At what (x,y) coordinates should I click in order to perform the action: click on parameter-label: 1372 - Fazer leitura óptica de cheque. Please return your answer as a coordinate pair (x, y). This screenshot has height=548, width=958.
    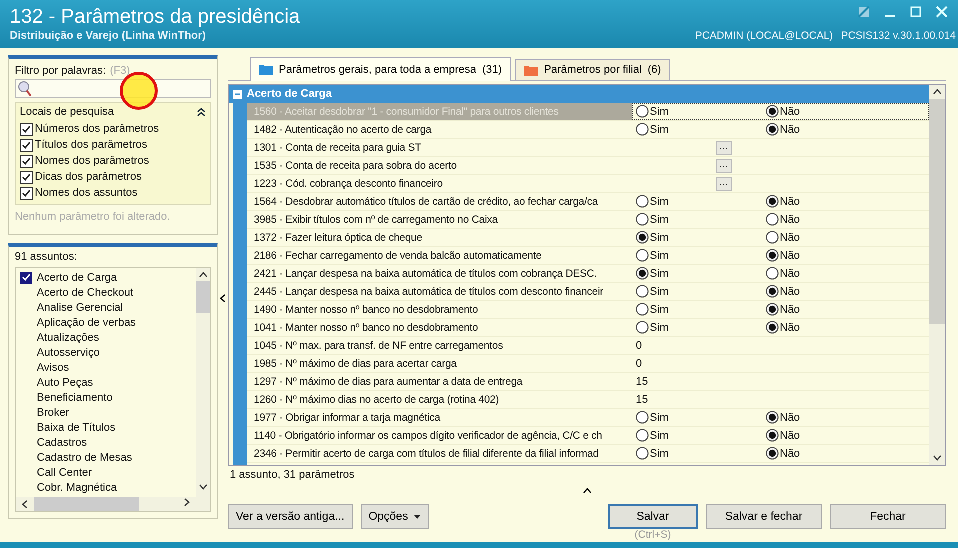
    Looking at the image, I should click on (439, 237).